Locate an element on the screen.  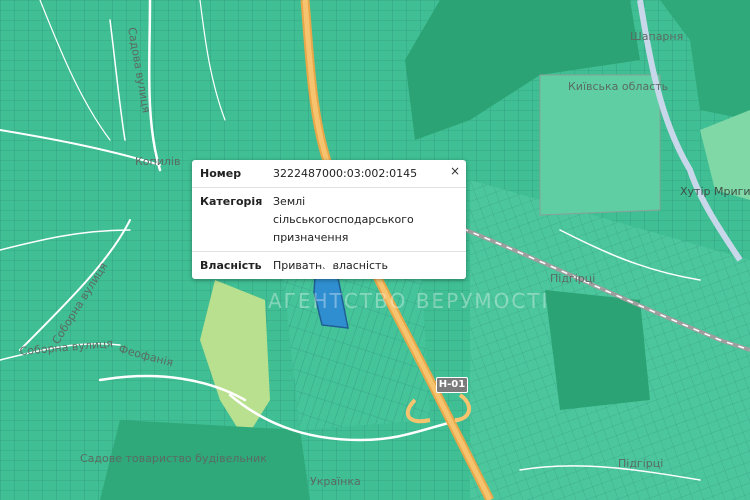
label-kopylov: Копилів is located at coordinates (157, 161).